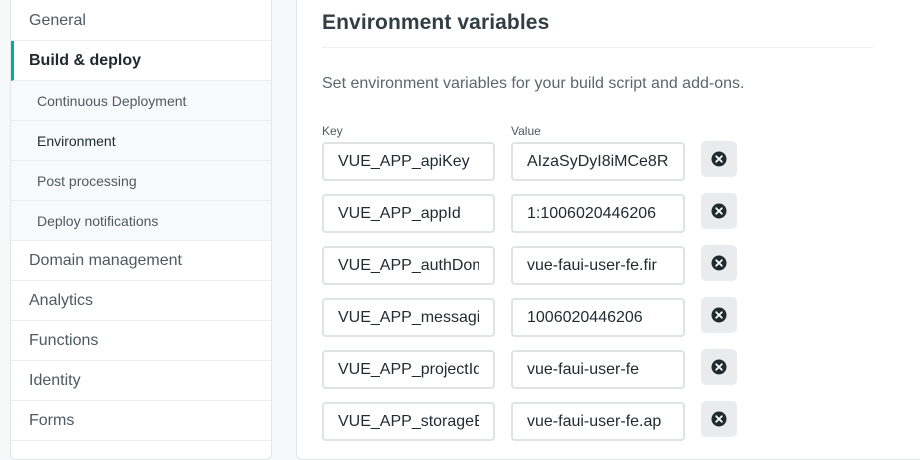 This screenshot has width=920, height=460. What do you see at coordinates (141, 221) in the screenshot?
I see `sidebar-subitem-deploy-notifications: Deploy notifications` at bounding box center [141, 221].